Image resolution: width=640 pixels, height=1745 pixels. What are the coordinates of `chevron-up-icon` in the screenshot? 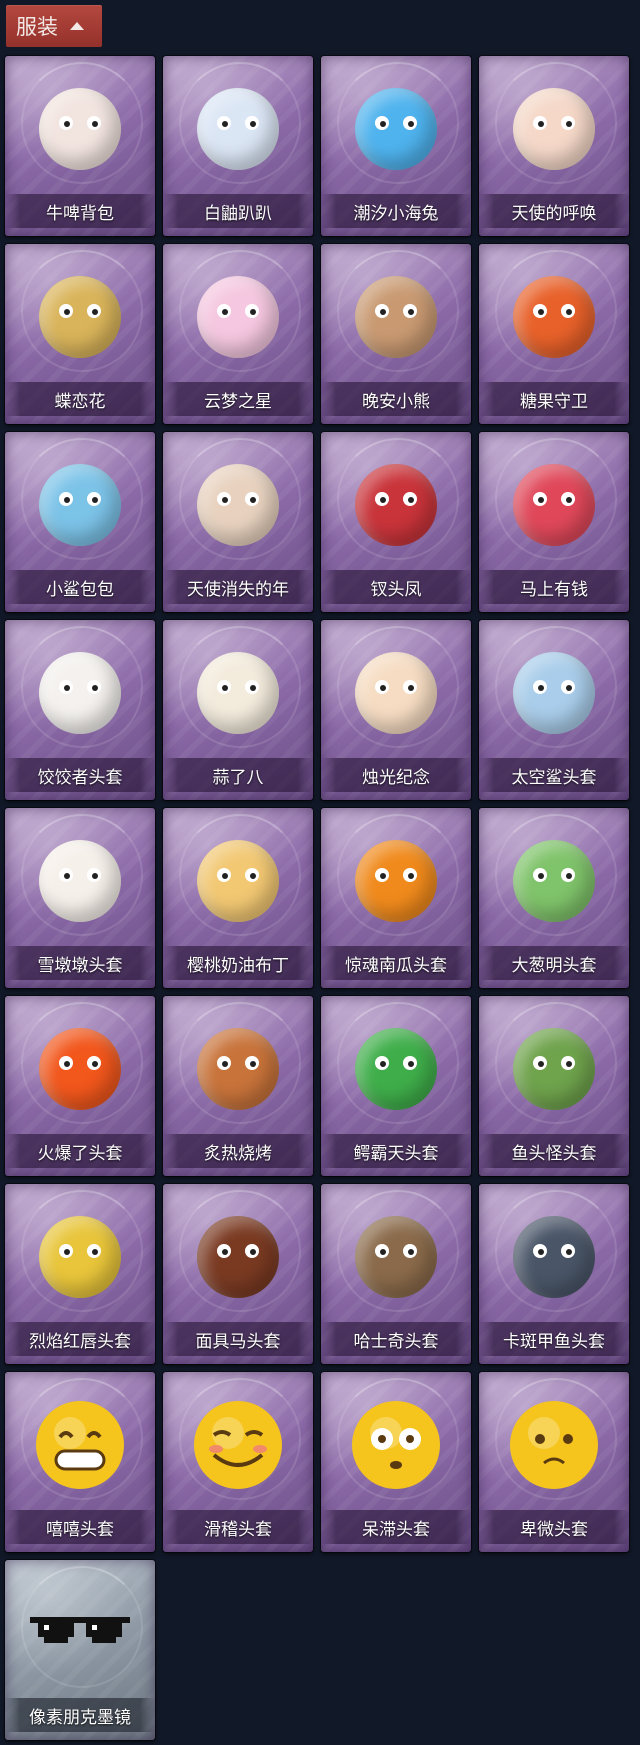 It's located at (77, 26).